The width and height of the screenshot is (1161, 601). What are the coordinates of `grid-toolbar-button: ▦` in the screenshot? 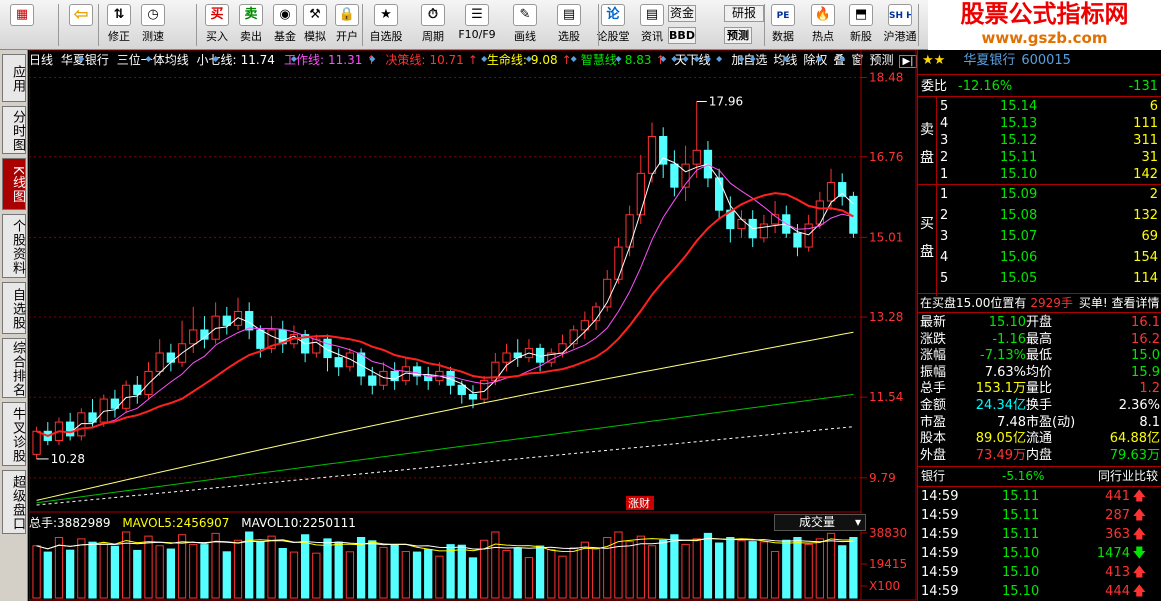 It's located at (22, 25).